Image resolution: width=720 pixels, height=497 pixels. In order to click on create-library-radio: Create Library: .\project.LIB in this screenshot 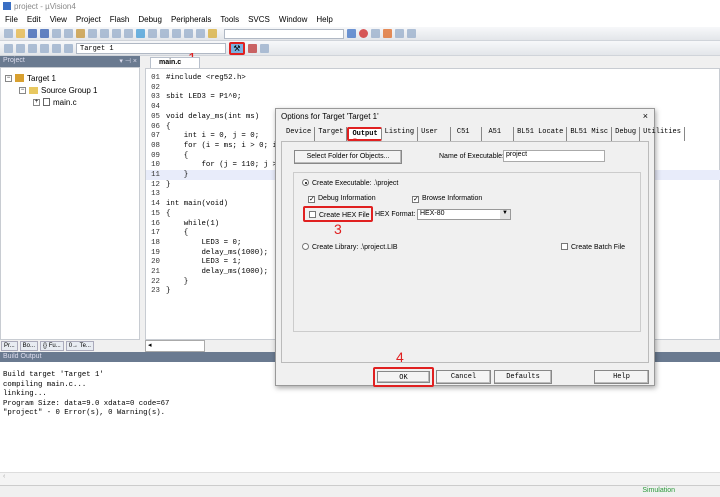, I will do `click(350, 247)`.